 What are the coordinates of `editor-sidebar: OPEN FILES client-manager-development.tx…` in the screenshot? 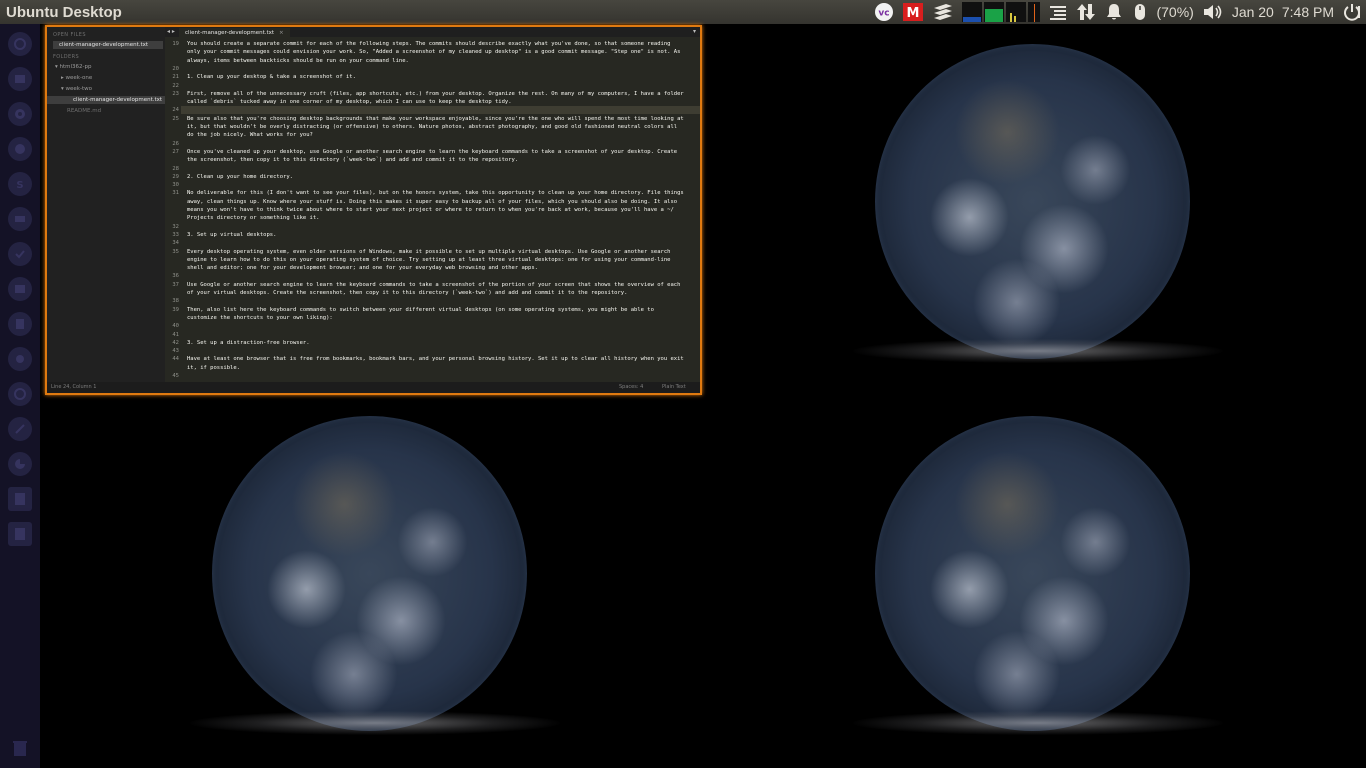 It's located at (106, 210).